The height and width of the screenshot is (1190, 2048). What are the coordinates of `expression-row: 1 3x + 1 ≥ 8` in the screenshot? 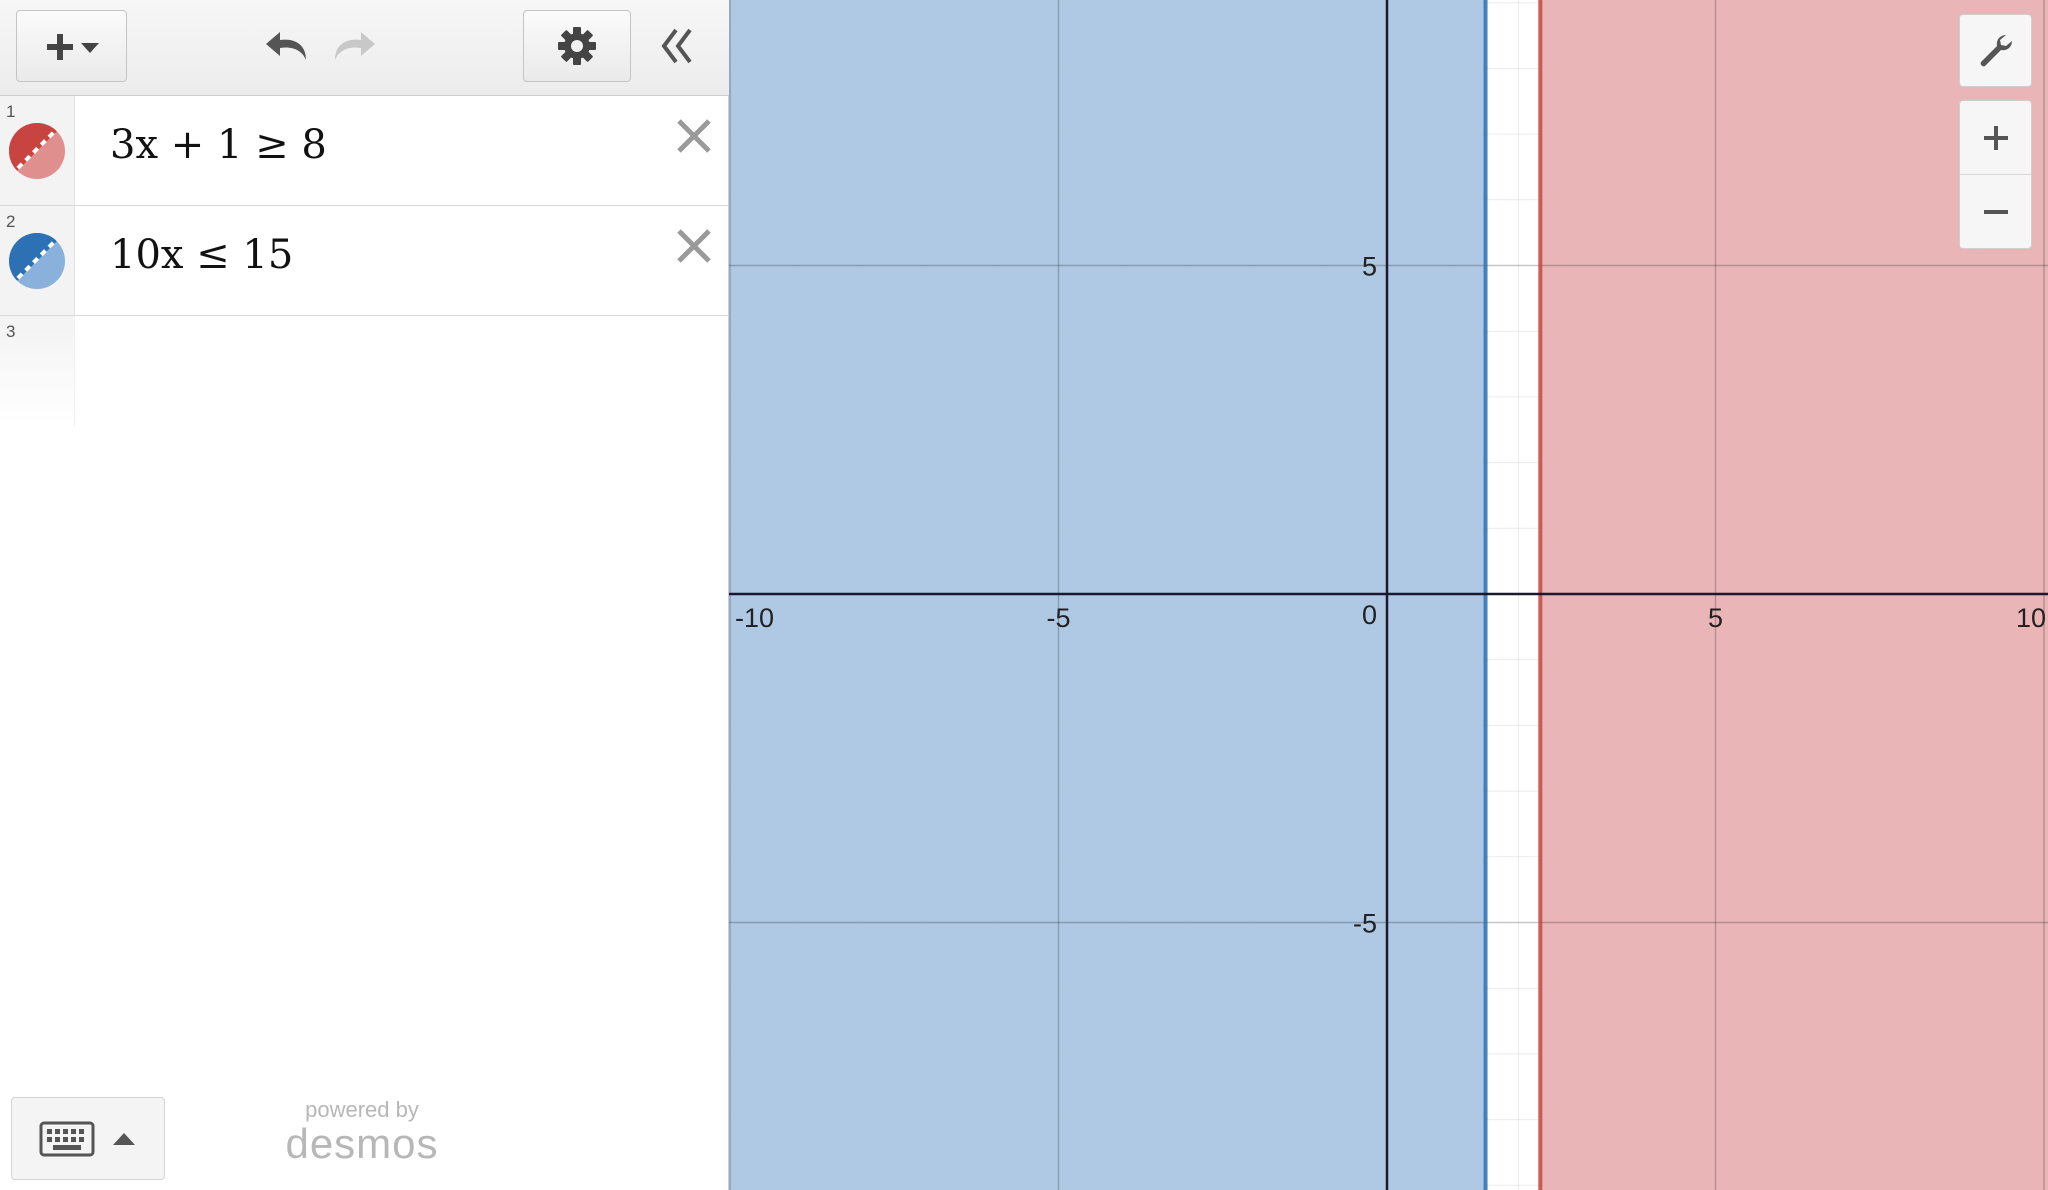 It's located at (364, 151).